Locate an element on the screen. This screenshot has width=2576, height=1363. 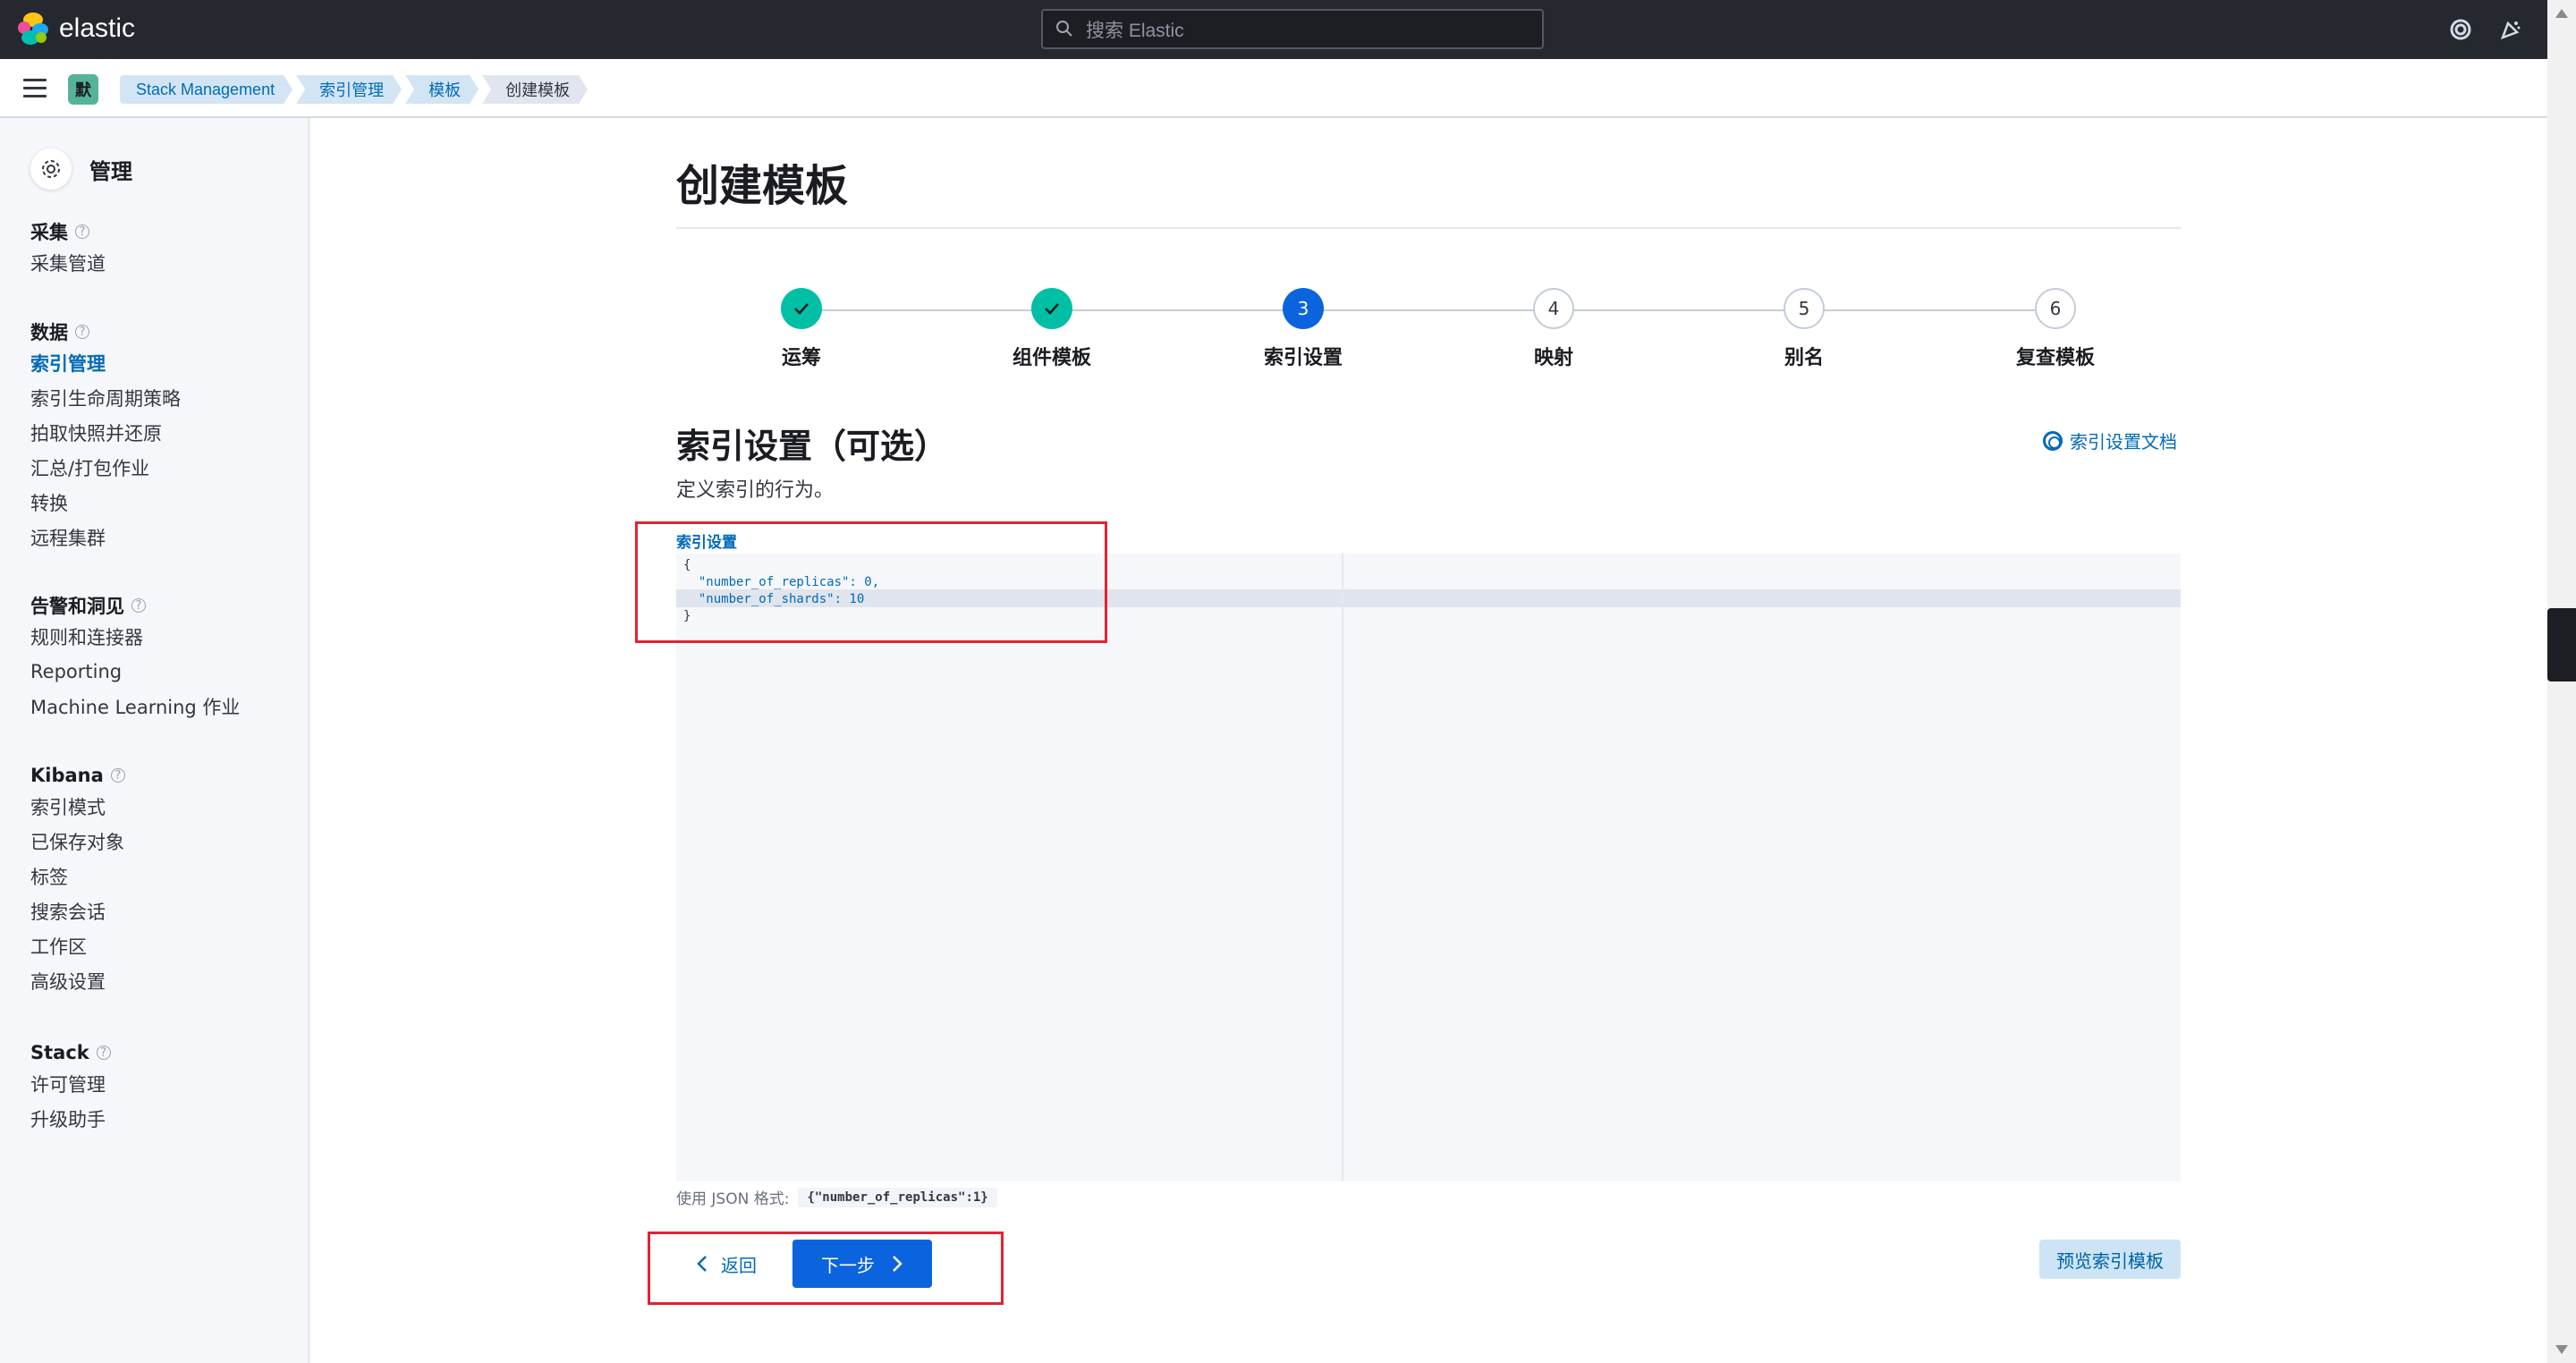
sidebar-item-index-patterns: 索引模式 is located at coordinates (77, 807).